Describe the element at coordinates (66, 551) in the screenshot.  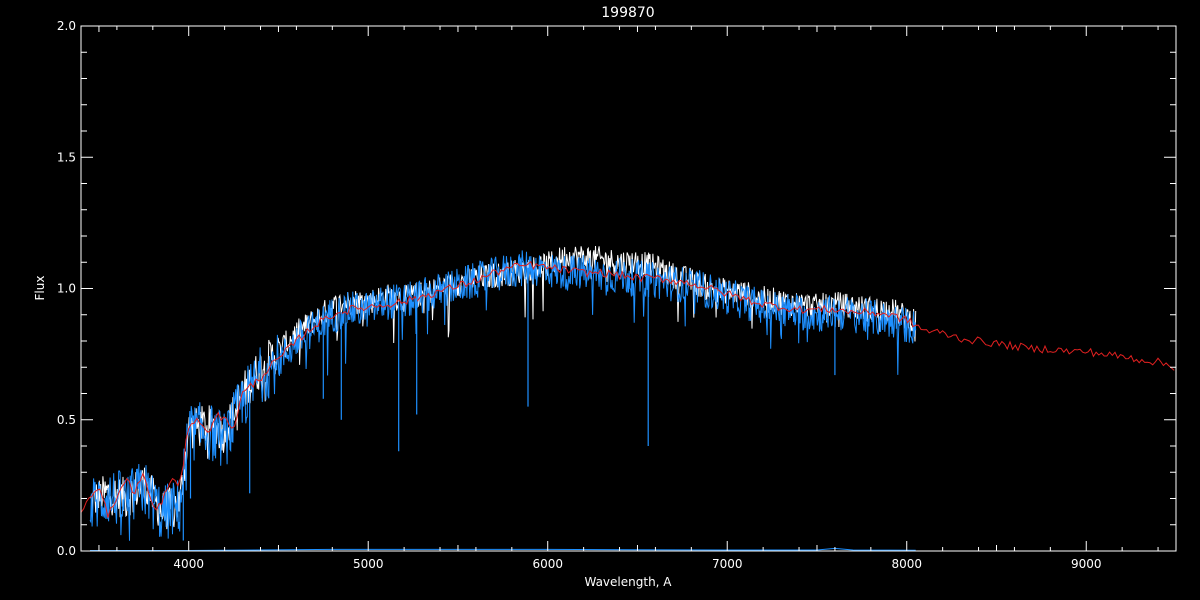
I see `y-tick-label: 0.0` at that location.